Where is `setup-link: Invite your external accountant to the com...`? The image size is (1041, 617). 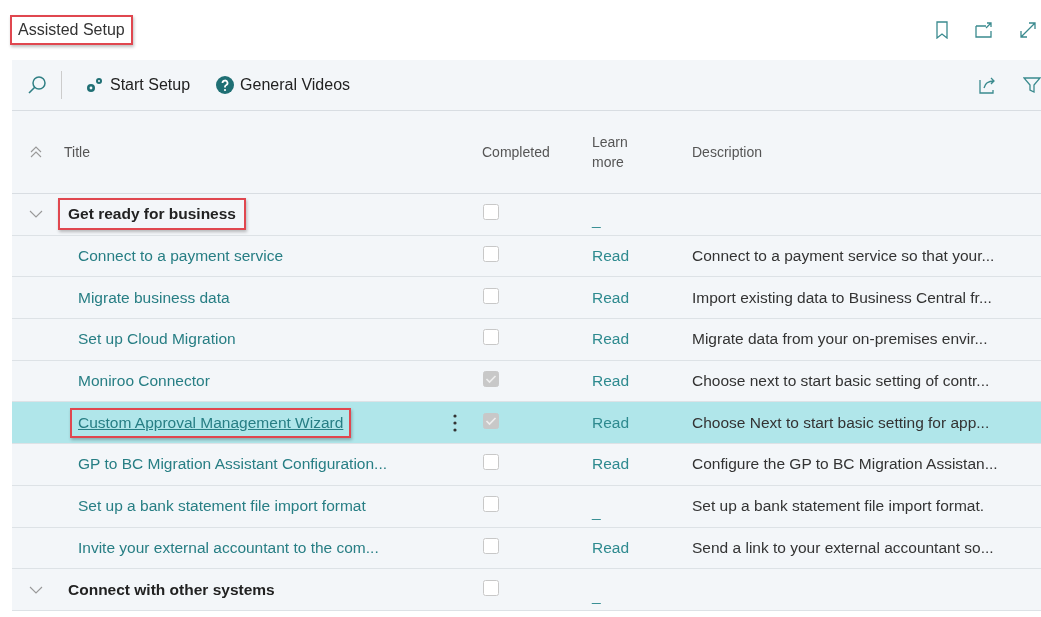 setup-link: Invite your external accountant to the com... is located at coordinates (228, 547).